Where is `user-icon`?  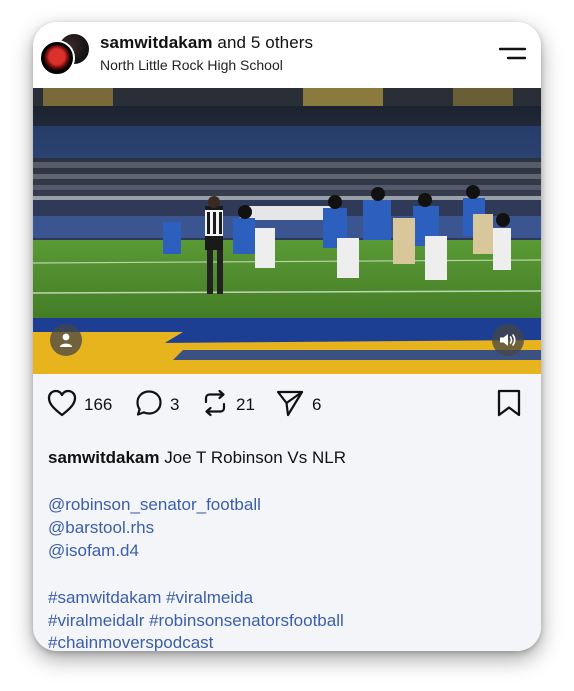 user-icon is located at coordinates (66, 340).